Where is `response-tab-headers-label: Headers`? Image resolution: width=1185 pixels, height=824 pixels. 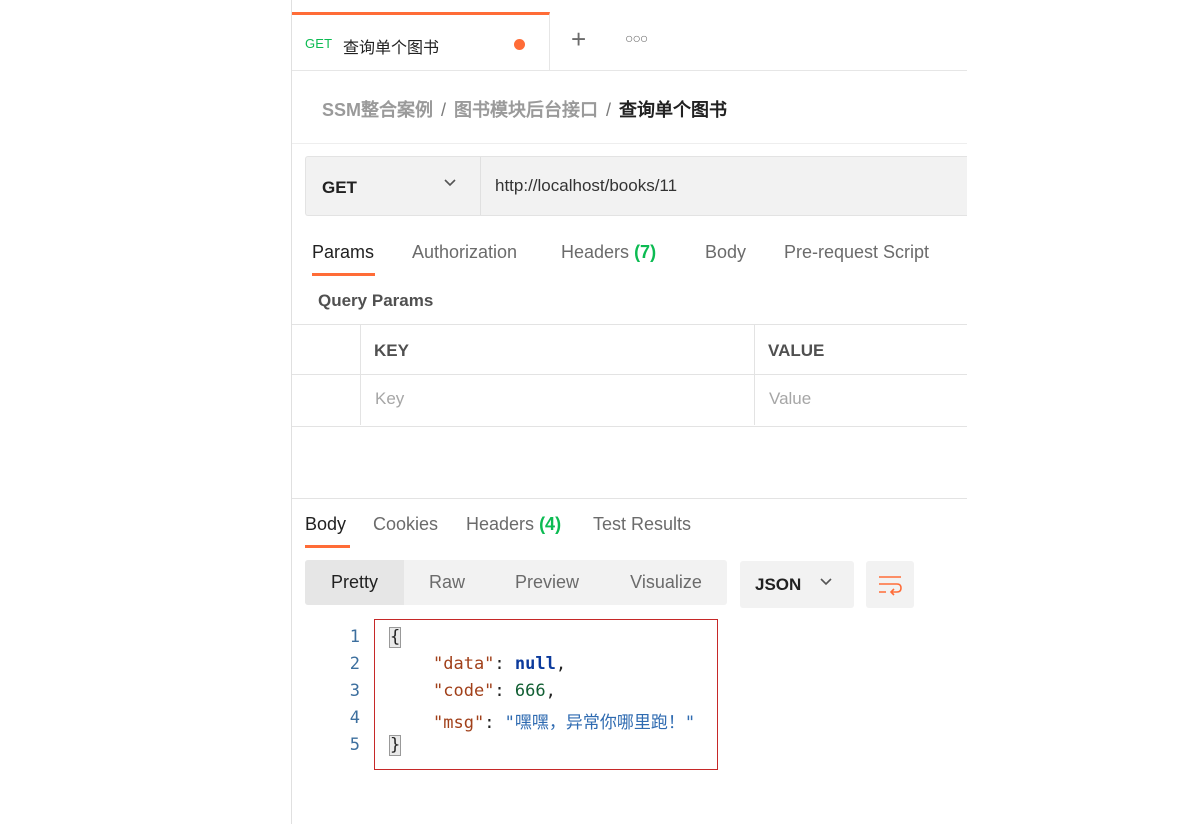 response-tab-headers-label: Headers is located at coordinates (500, 524).